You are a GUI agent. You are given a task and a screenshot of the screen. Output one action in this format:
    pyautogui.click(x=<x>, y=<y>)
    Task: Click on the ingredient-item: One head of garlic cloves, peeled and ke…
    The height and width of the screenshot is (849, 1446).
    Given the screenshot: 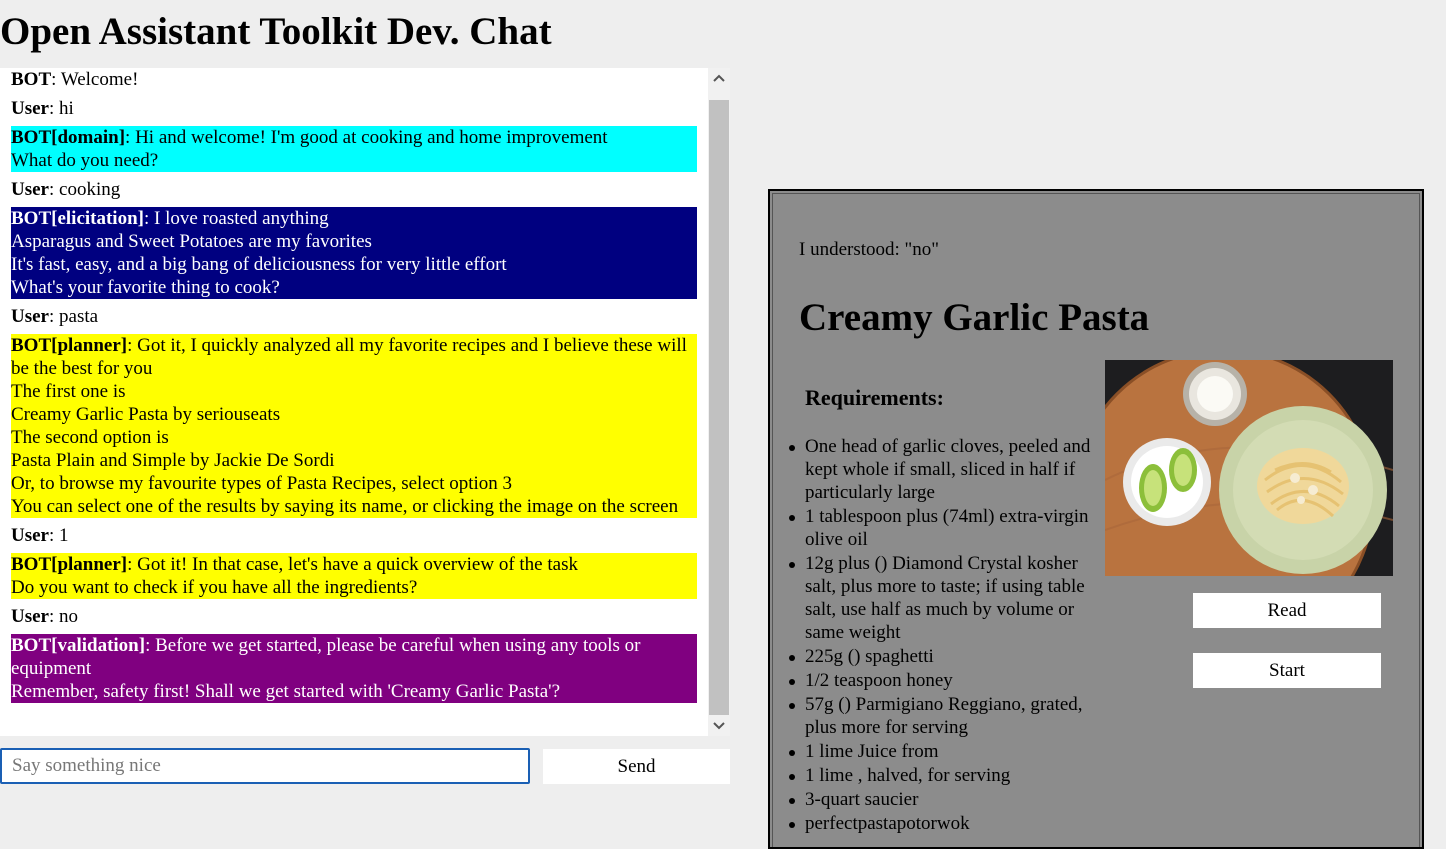 What is the action you would take?
    pyautogui.click(x=942, y=469)
    